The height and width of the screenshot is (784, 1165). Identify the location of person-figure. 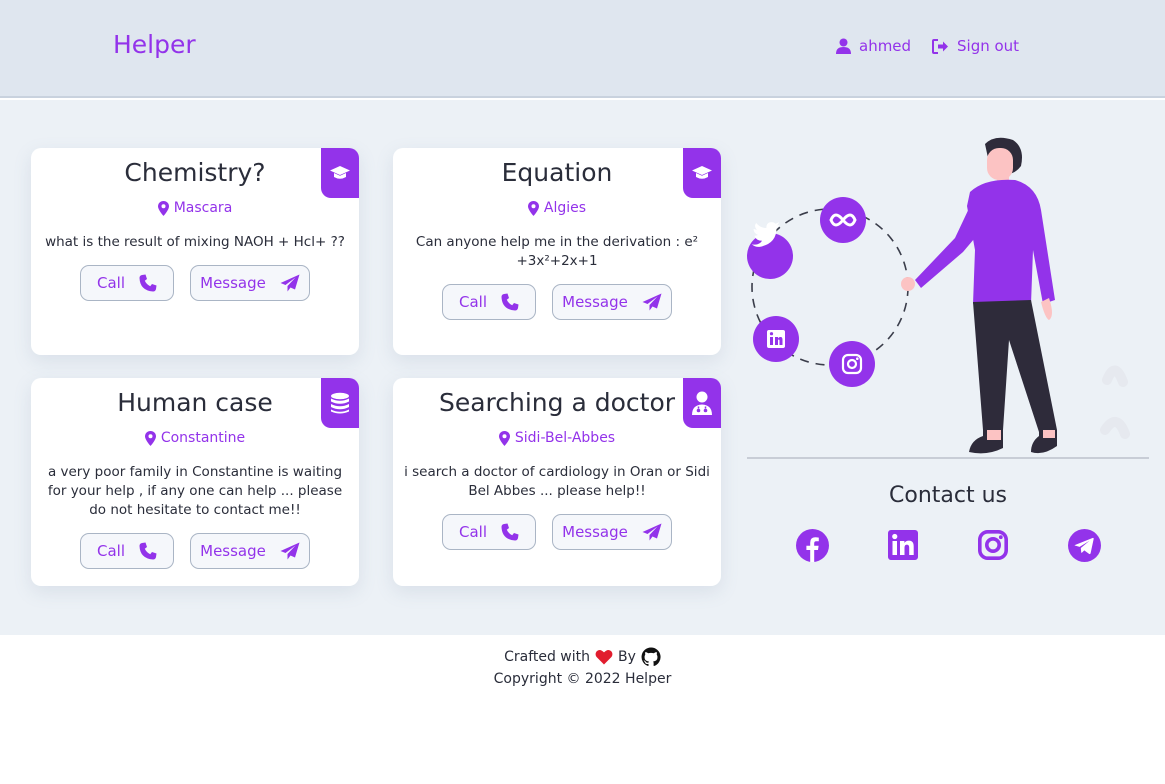
(979, 295).